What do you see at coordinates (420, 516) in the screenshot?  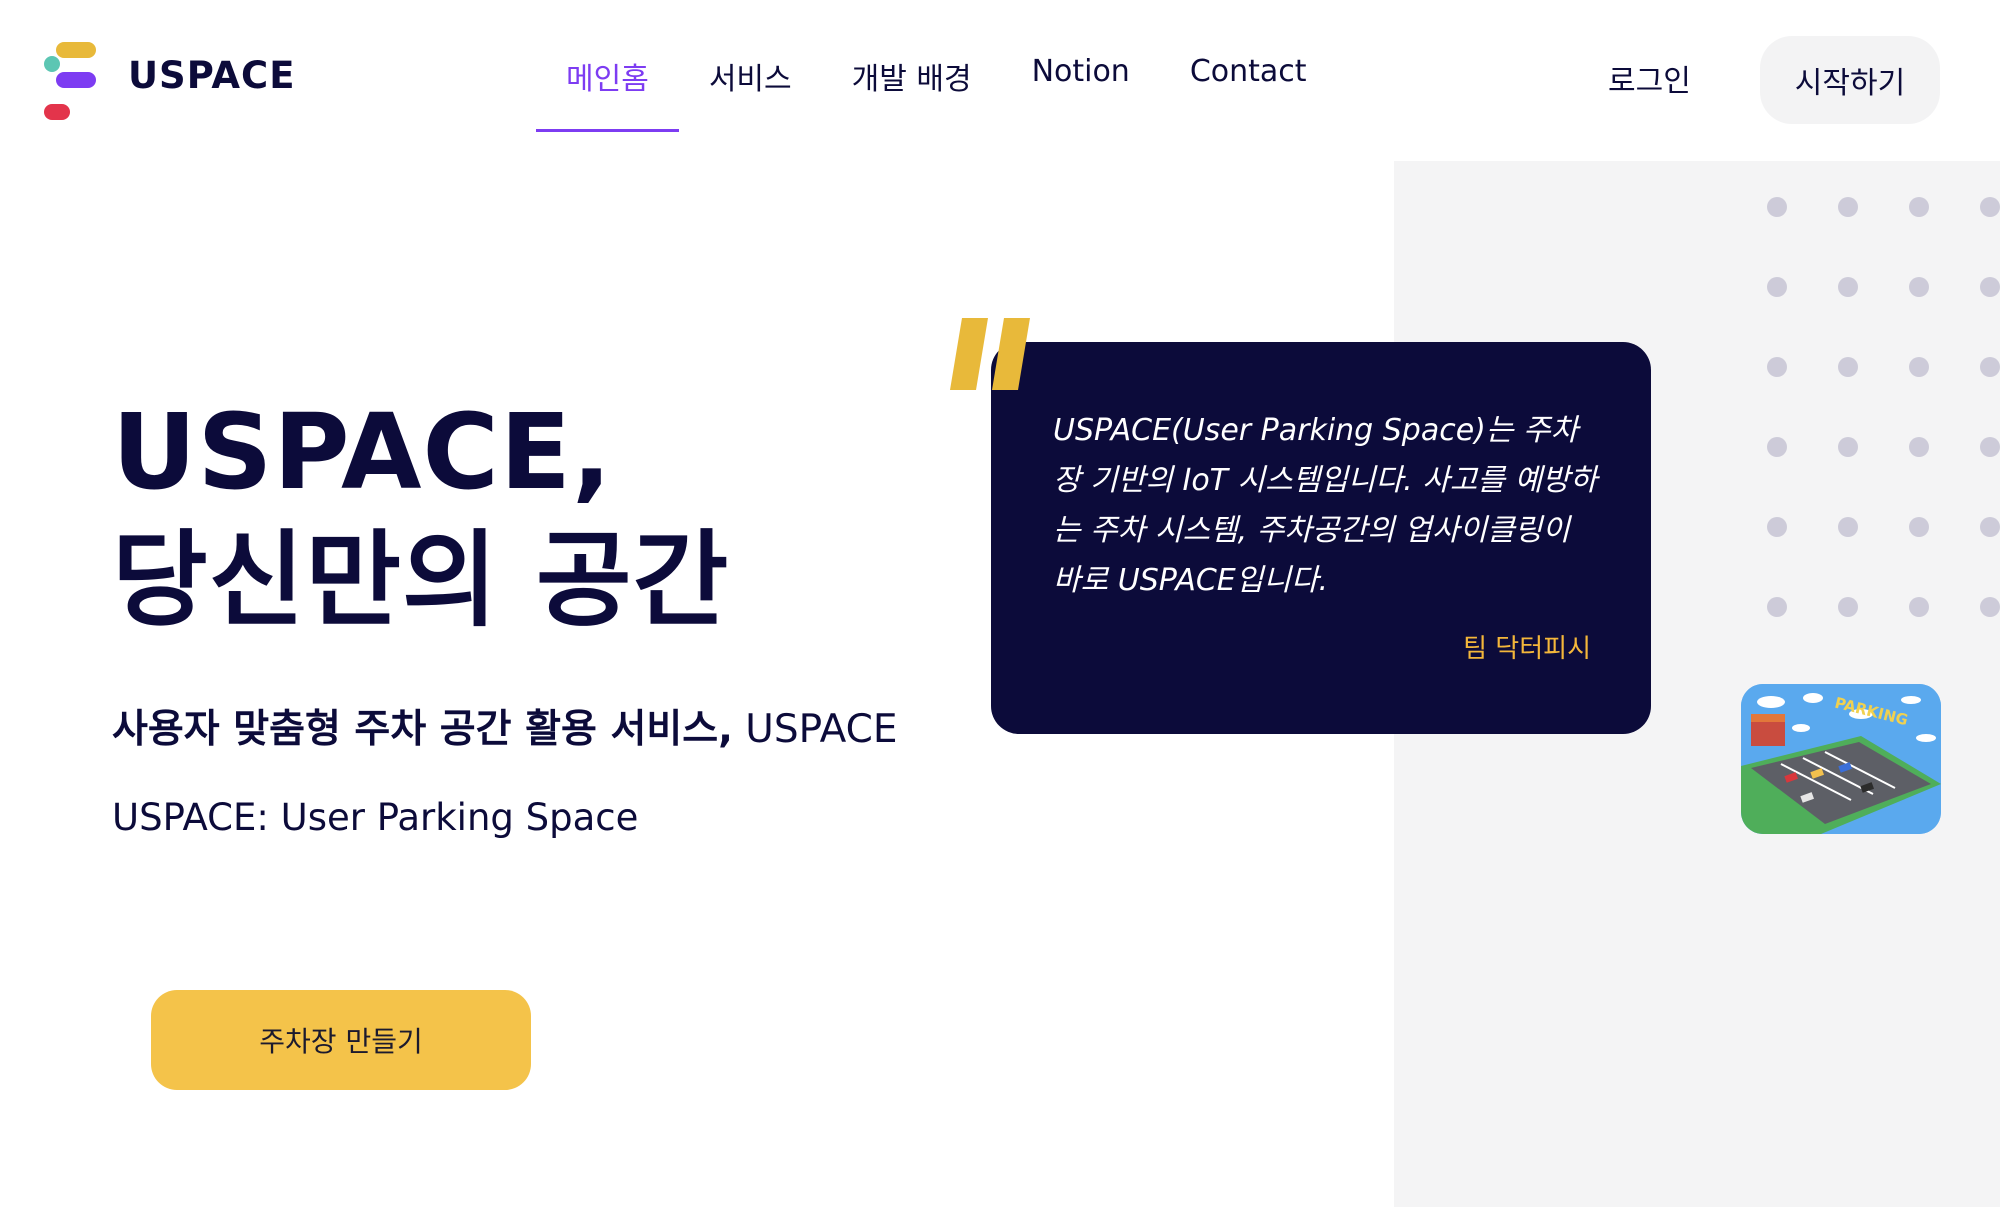 I see `hero-title: USPACE, 당신만의 공간` at bounding box center [420, 516].